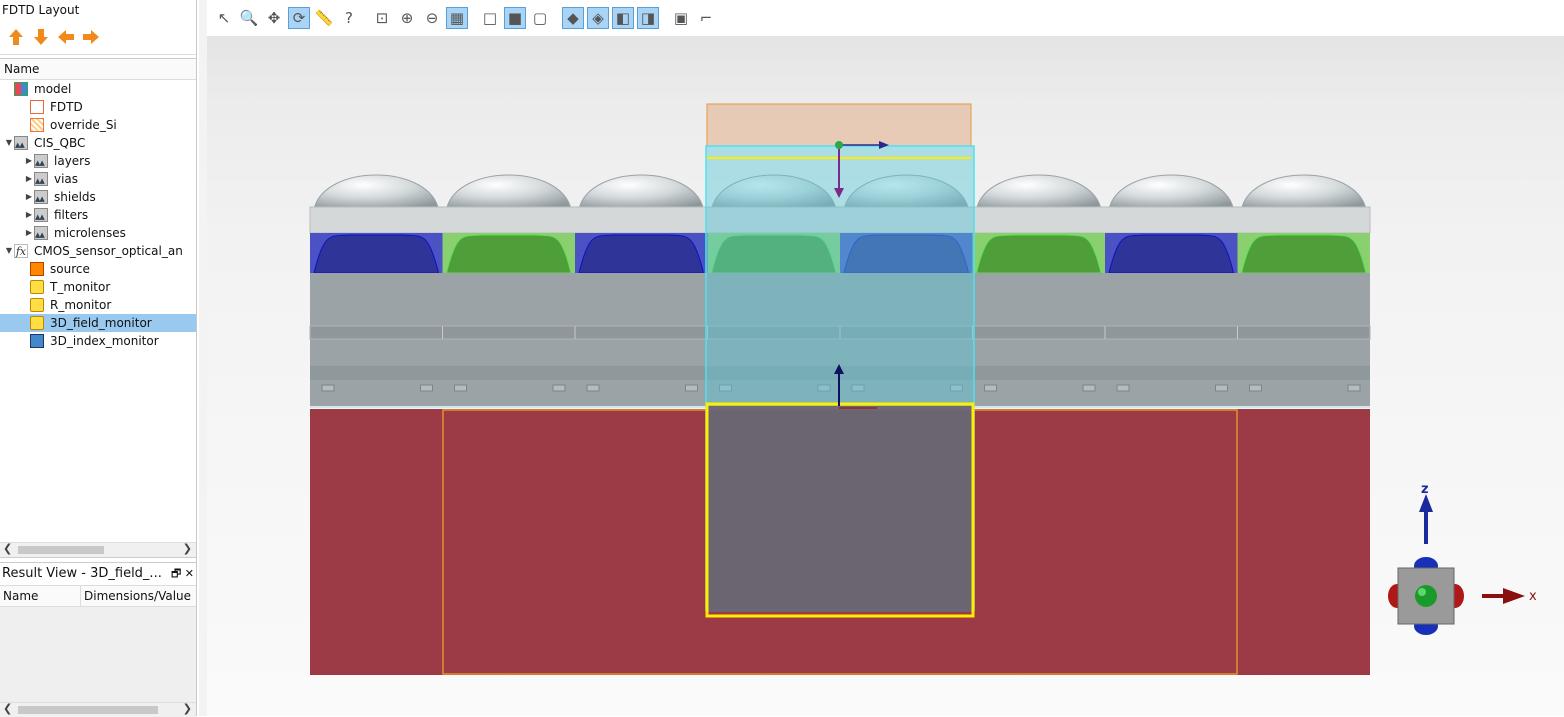  I want to click on help-icon: ?, so click(349, 18).